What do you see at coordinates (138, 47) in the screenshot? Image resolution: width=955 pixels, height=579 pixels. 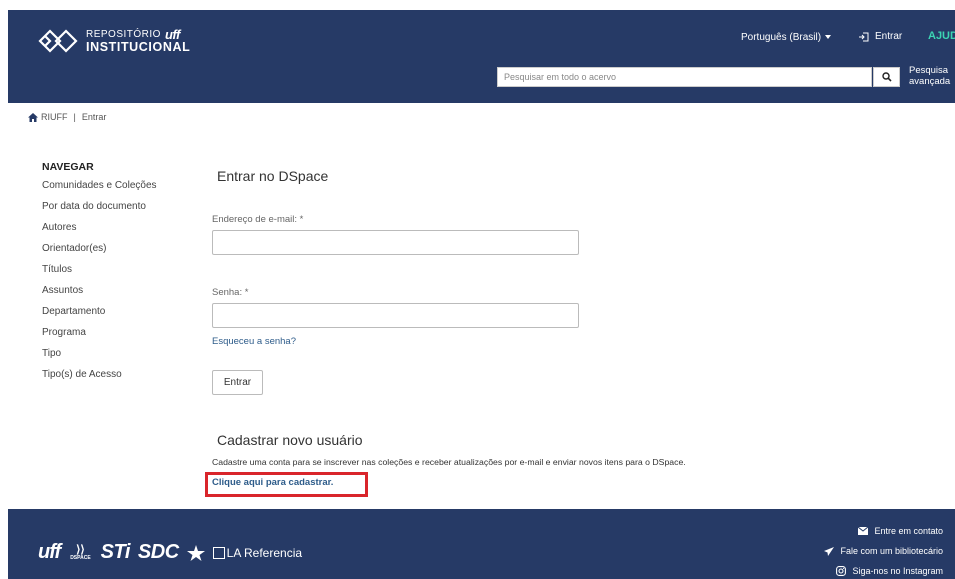 I see `logo-text-institucional: INSTITUCIONAL` at bounding box center [138, 47].